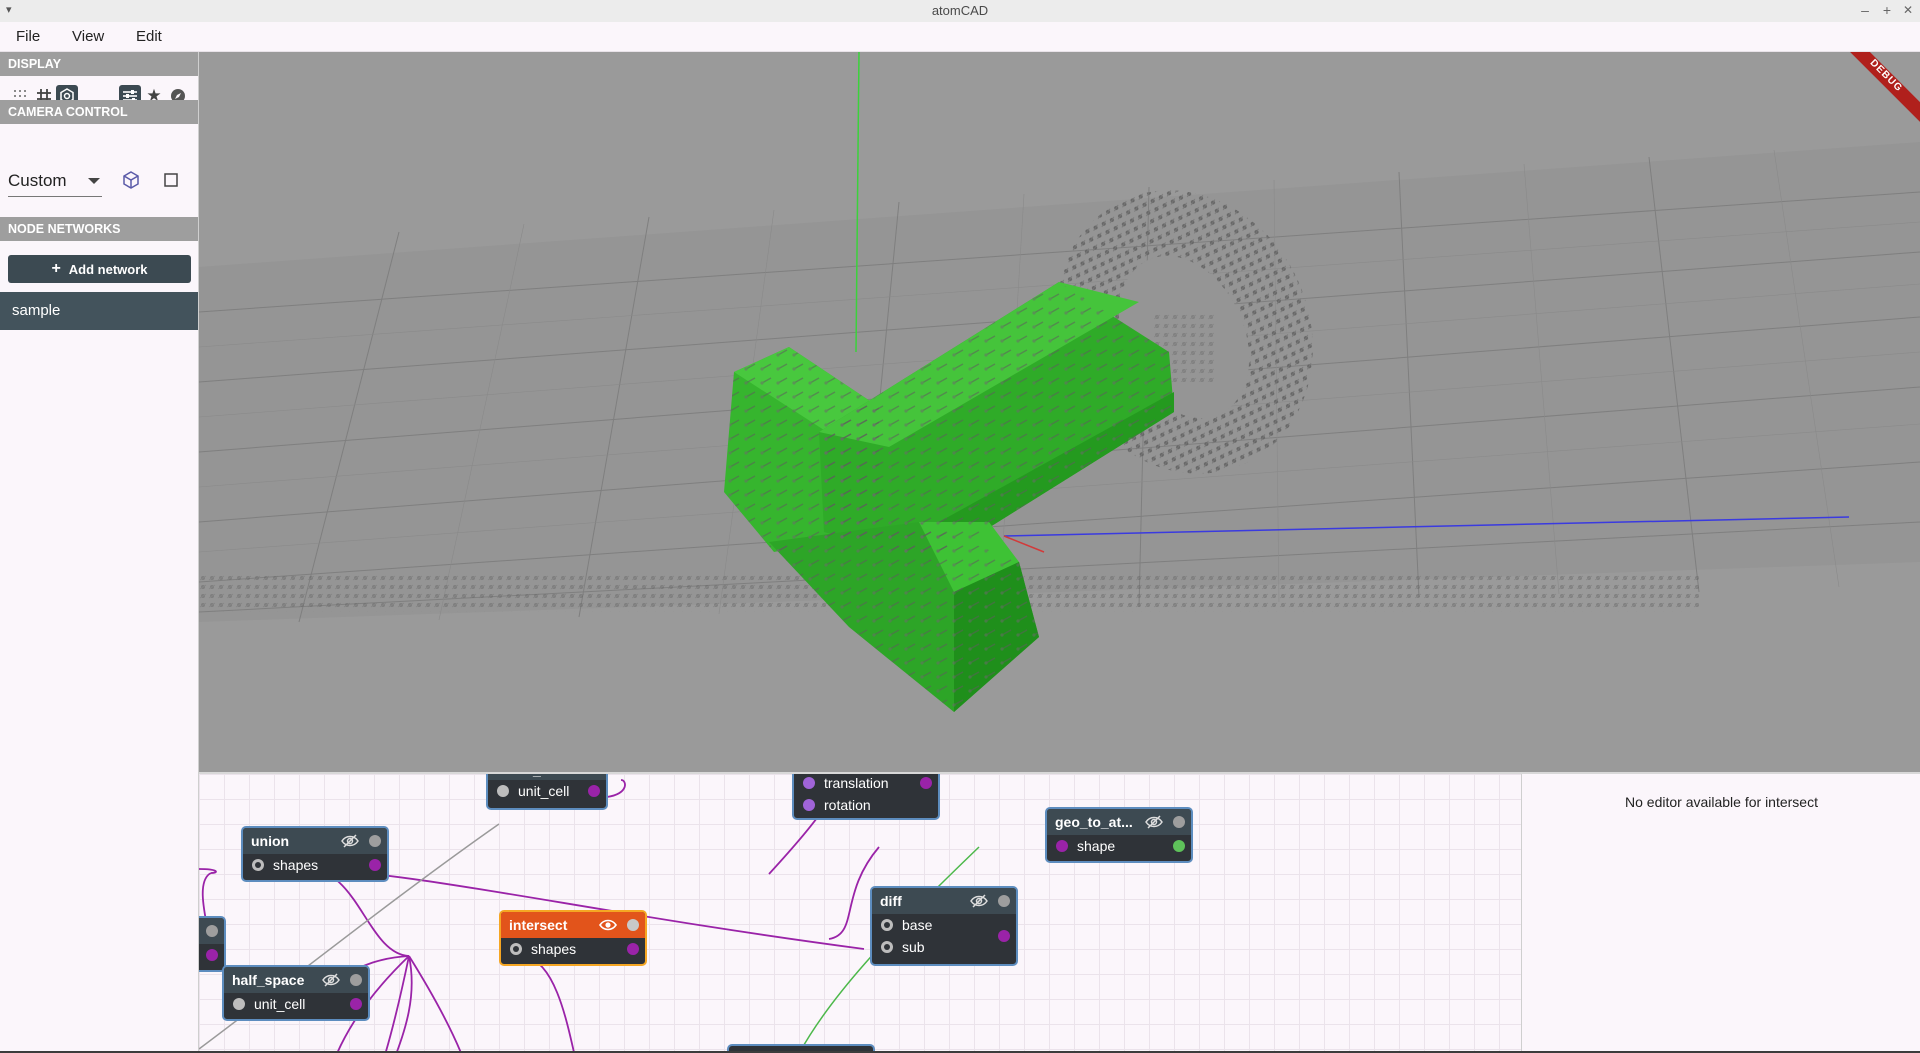 The width and height of the screenshot is (1920, 1053). Describe the element at coordinates (1119, 846) in the screenshot. I see `node-input-shape: shape` at that location.